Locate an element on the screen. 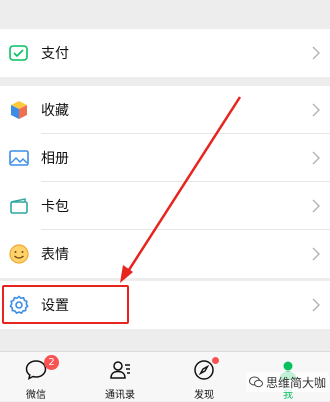 Image resolution: width=330 pixels, height=402 pixels. menu-item-album: 相册 is located at coordinates (165, 158).